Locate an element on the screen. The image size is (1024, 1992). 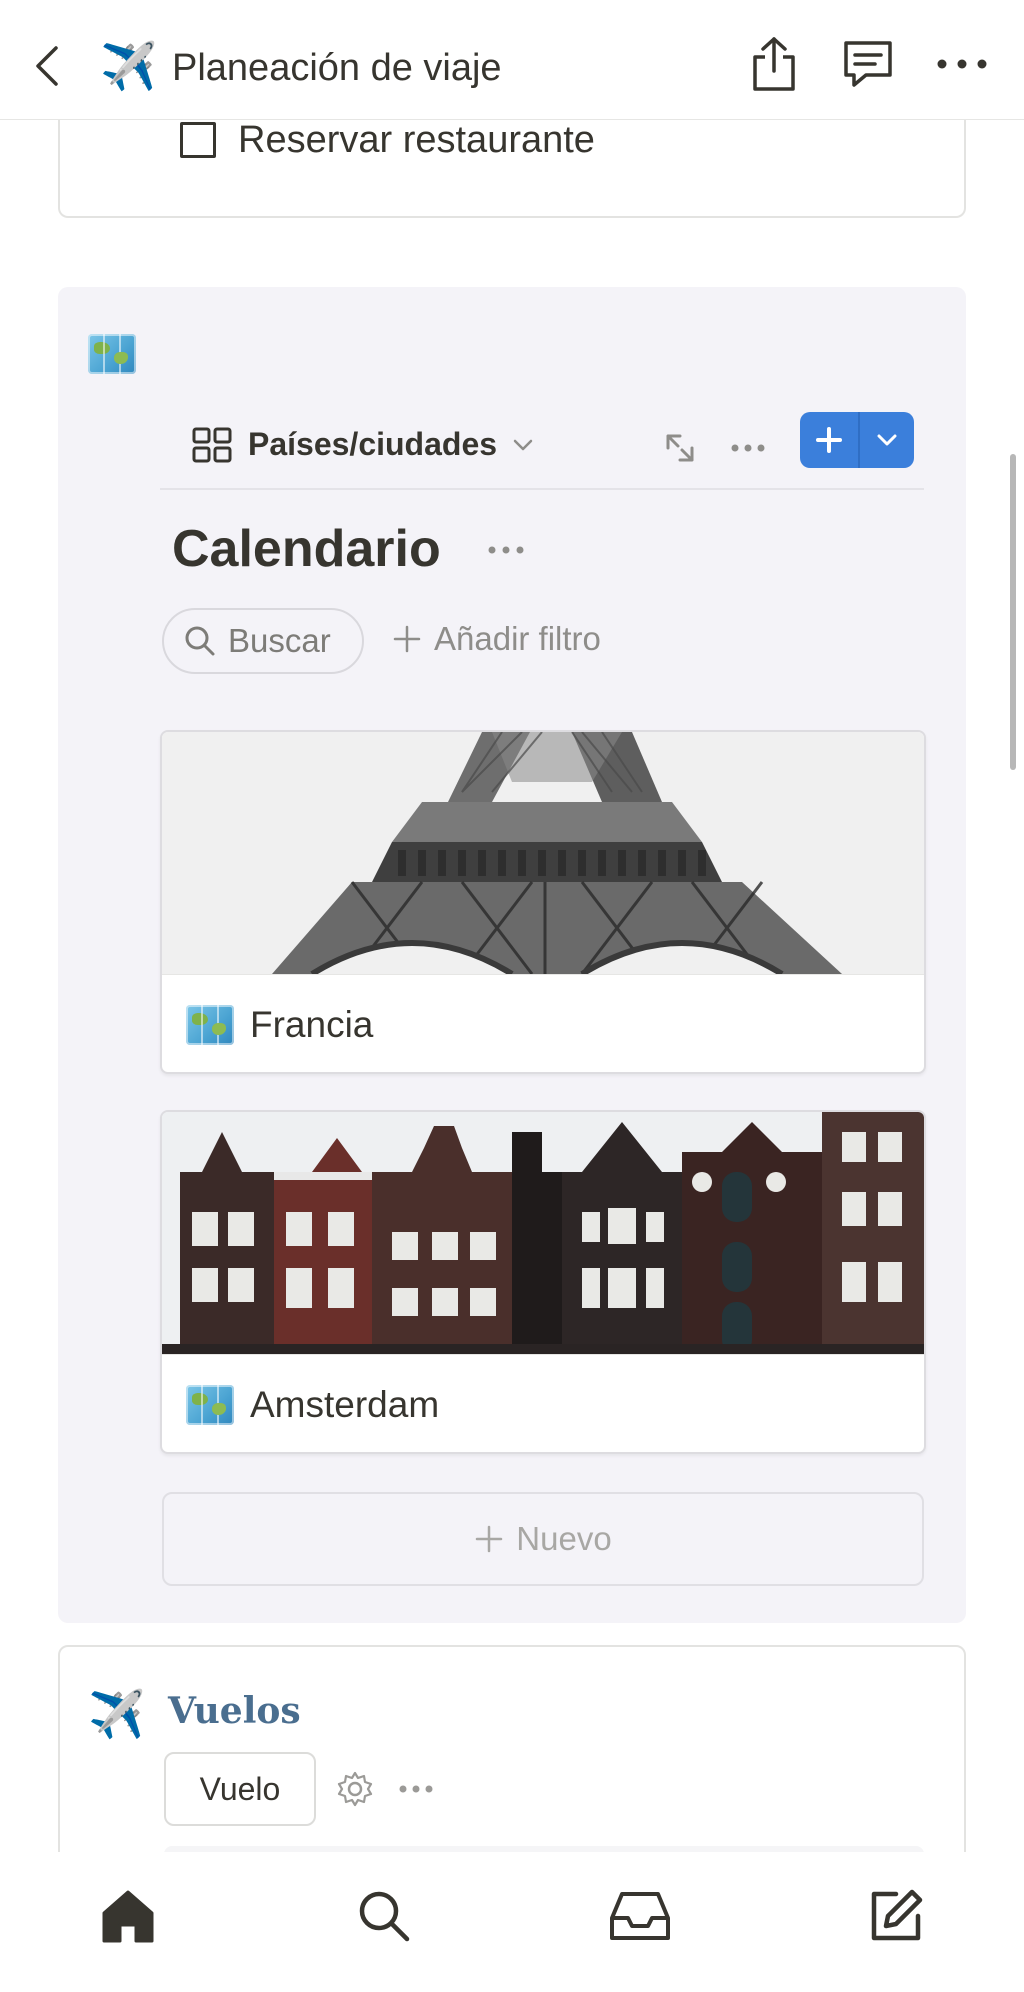
expand-icon is located at coordinates (680, 448).